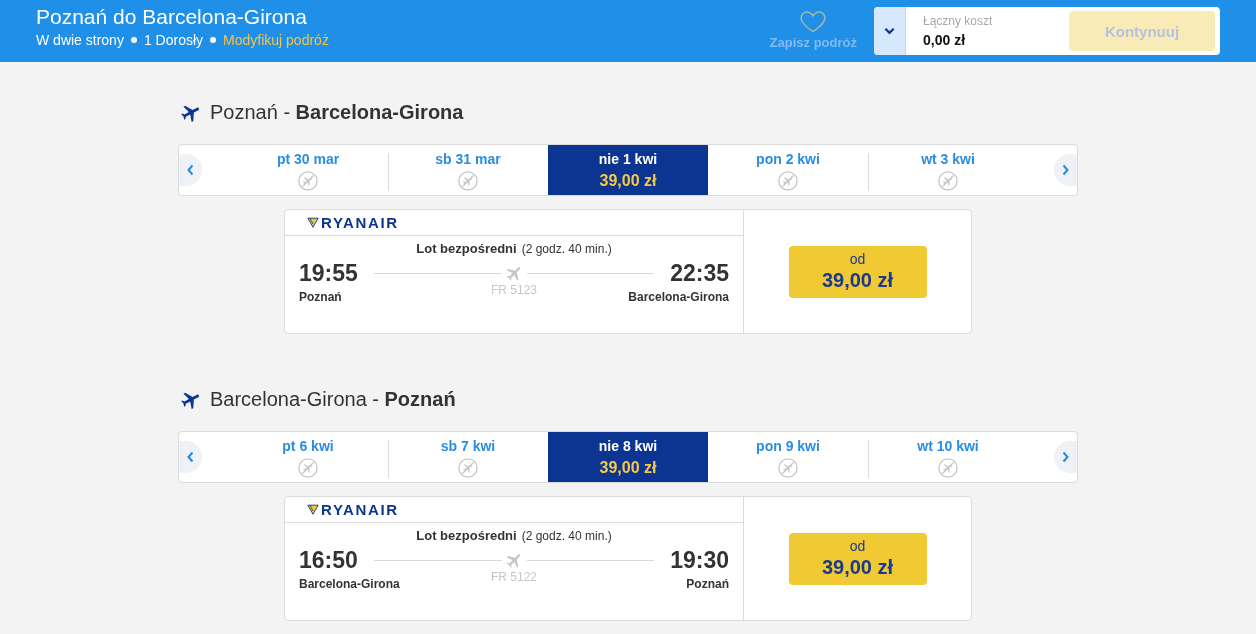  What do you see at coordinates (514, 291) in the screenshot?
I see `flight-number: FR 5123` at bounding box center [514, 291].